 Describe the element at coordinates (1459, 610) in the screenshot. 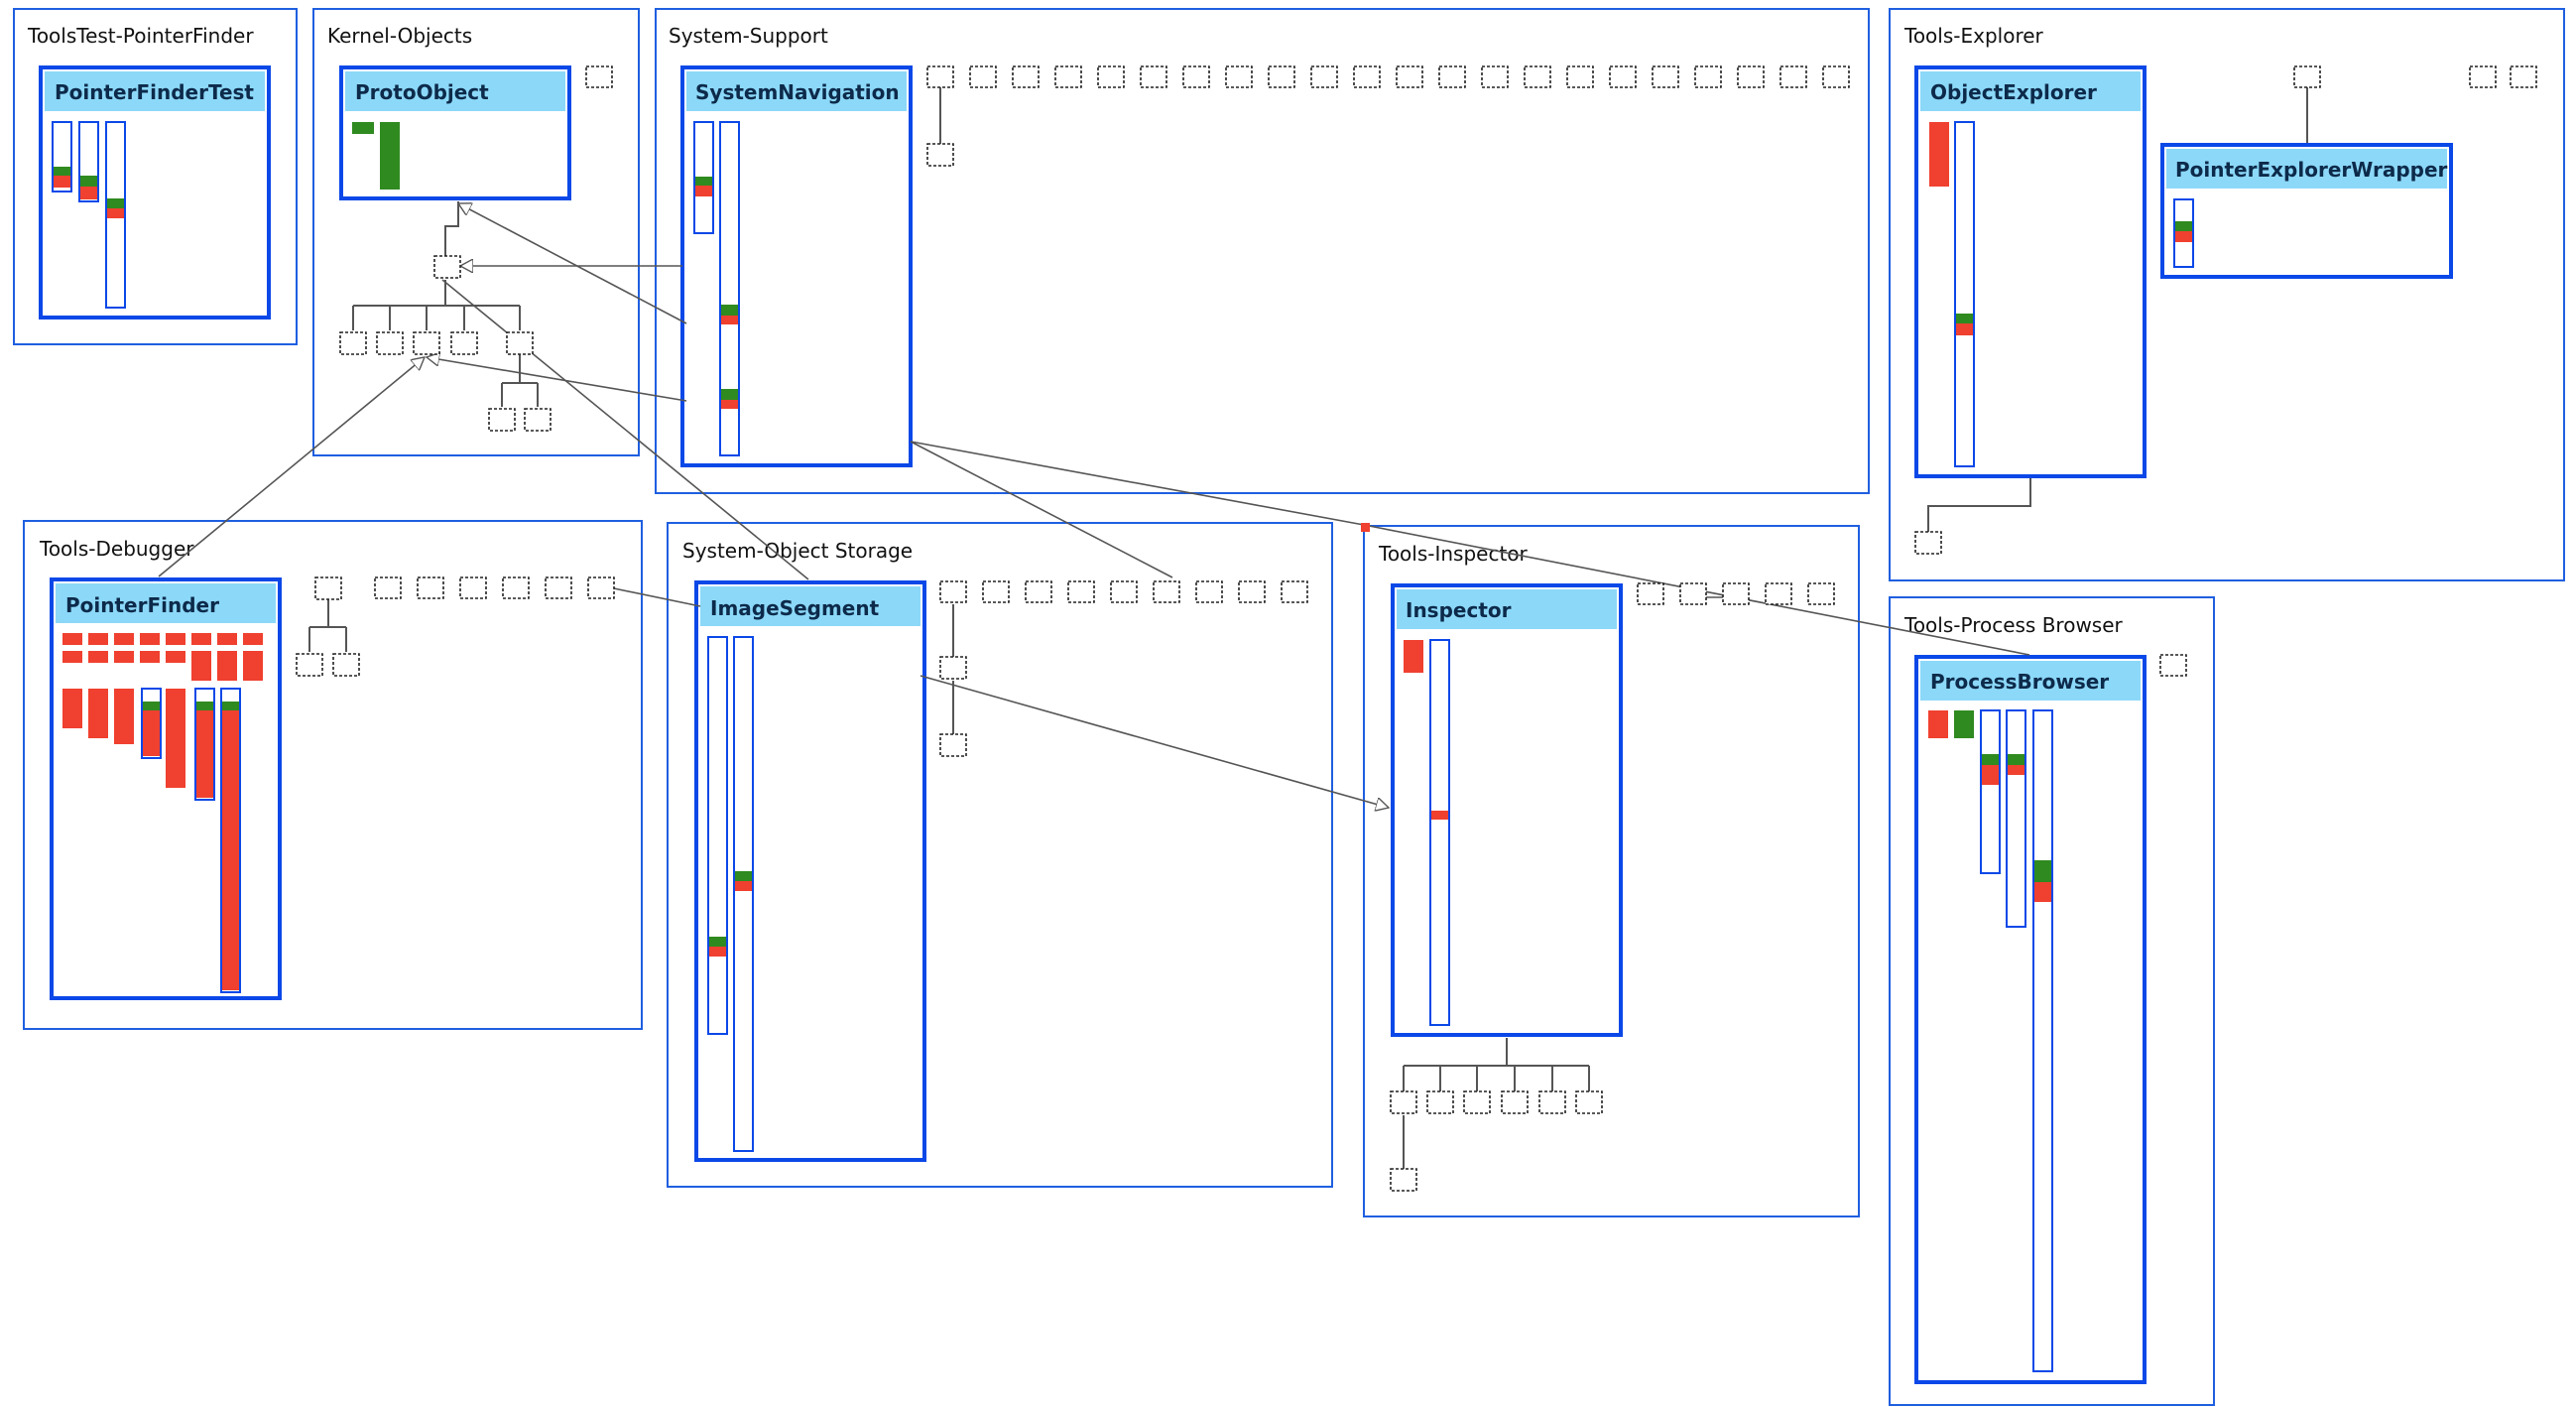

I see `class-name: Inspector` at that location.